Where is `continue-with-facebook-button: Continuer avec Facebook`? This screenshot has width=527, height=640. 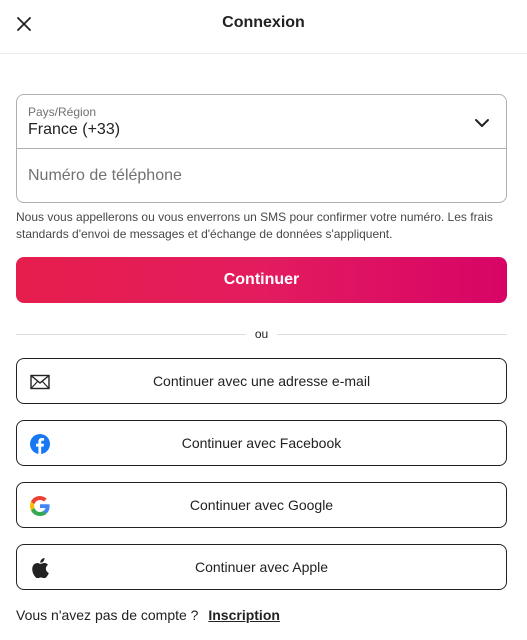 continue-with-facebook-button: Continuer avec Facebook is located at coordinates (261, 443).